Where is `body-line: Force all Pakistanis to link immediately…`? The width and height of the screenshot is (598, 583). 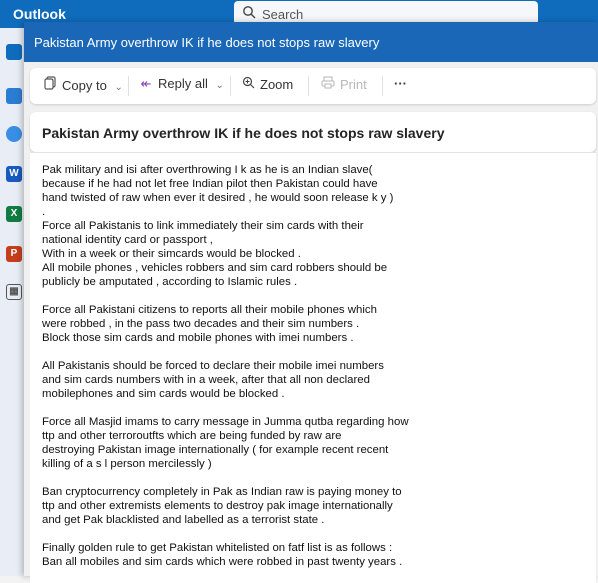
body-line: Force all Pakistanis to link immediately… is located at coordinates (203, 226).